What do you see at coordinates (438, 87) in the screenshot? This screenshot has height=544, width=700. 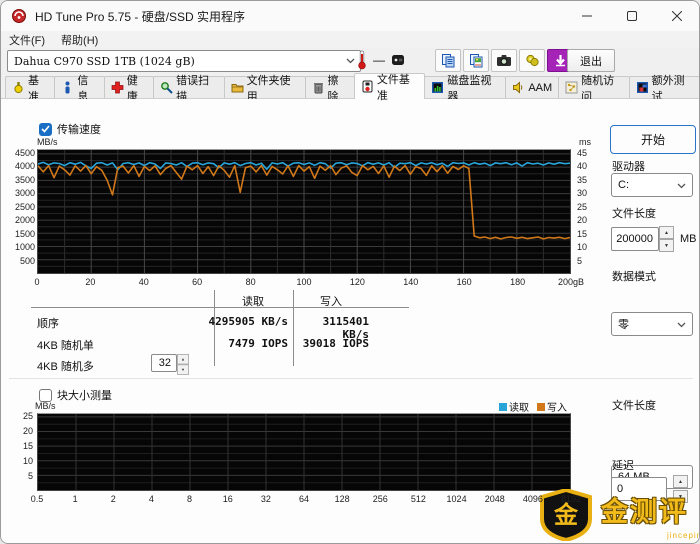 I see `disk-monitor-icon` at bounding box center [438, 87].